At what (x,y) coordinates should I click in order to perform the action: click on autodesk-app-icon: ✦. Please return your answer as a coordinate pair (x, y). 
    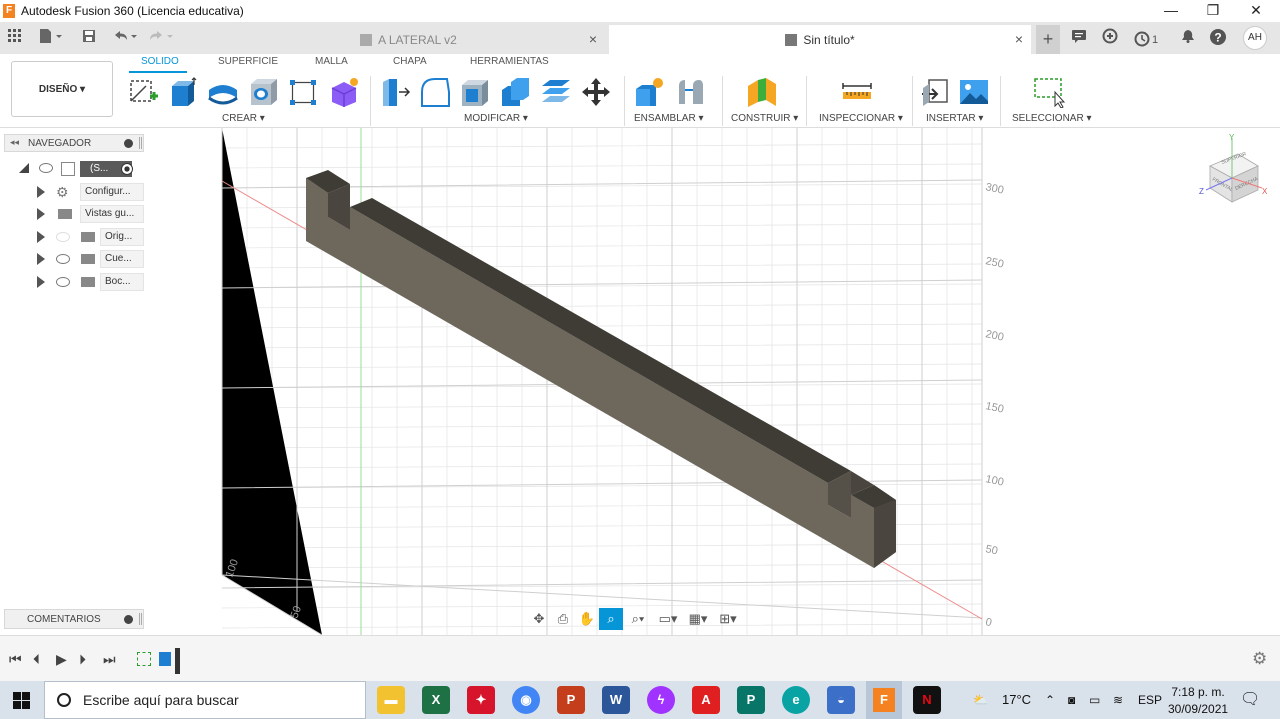
    Looking at the image, I should click on (481, 700).